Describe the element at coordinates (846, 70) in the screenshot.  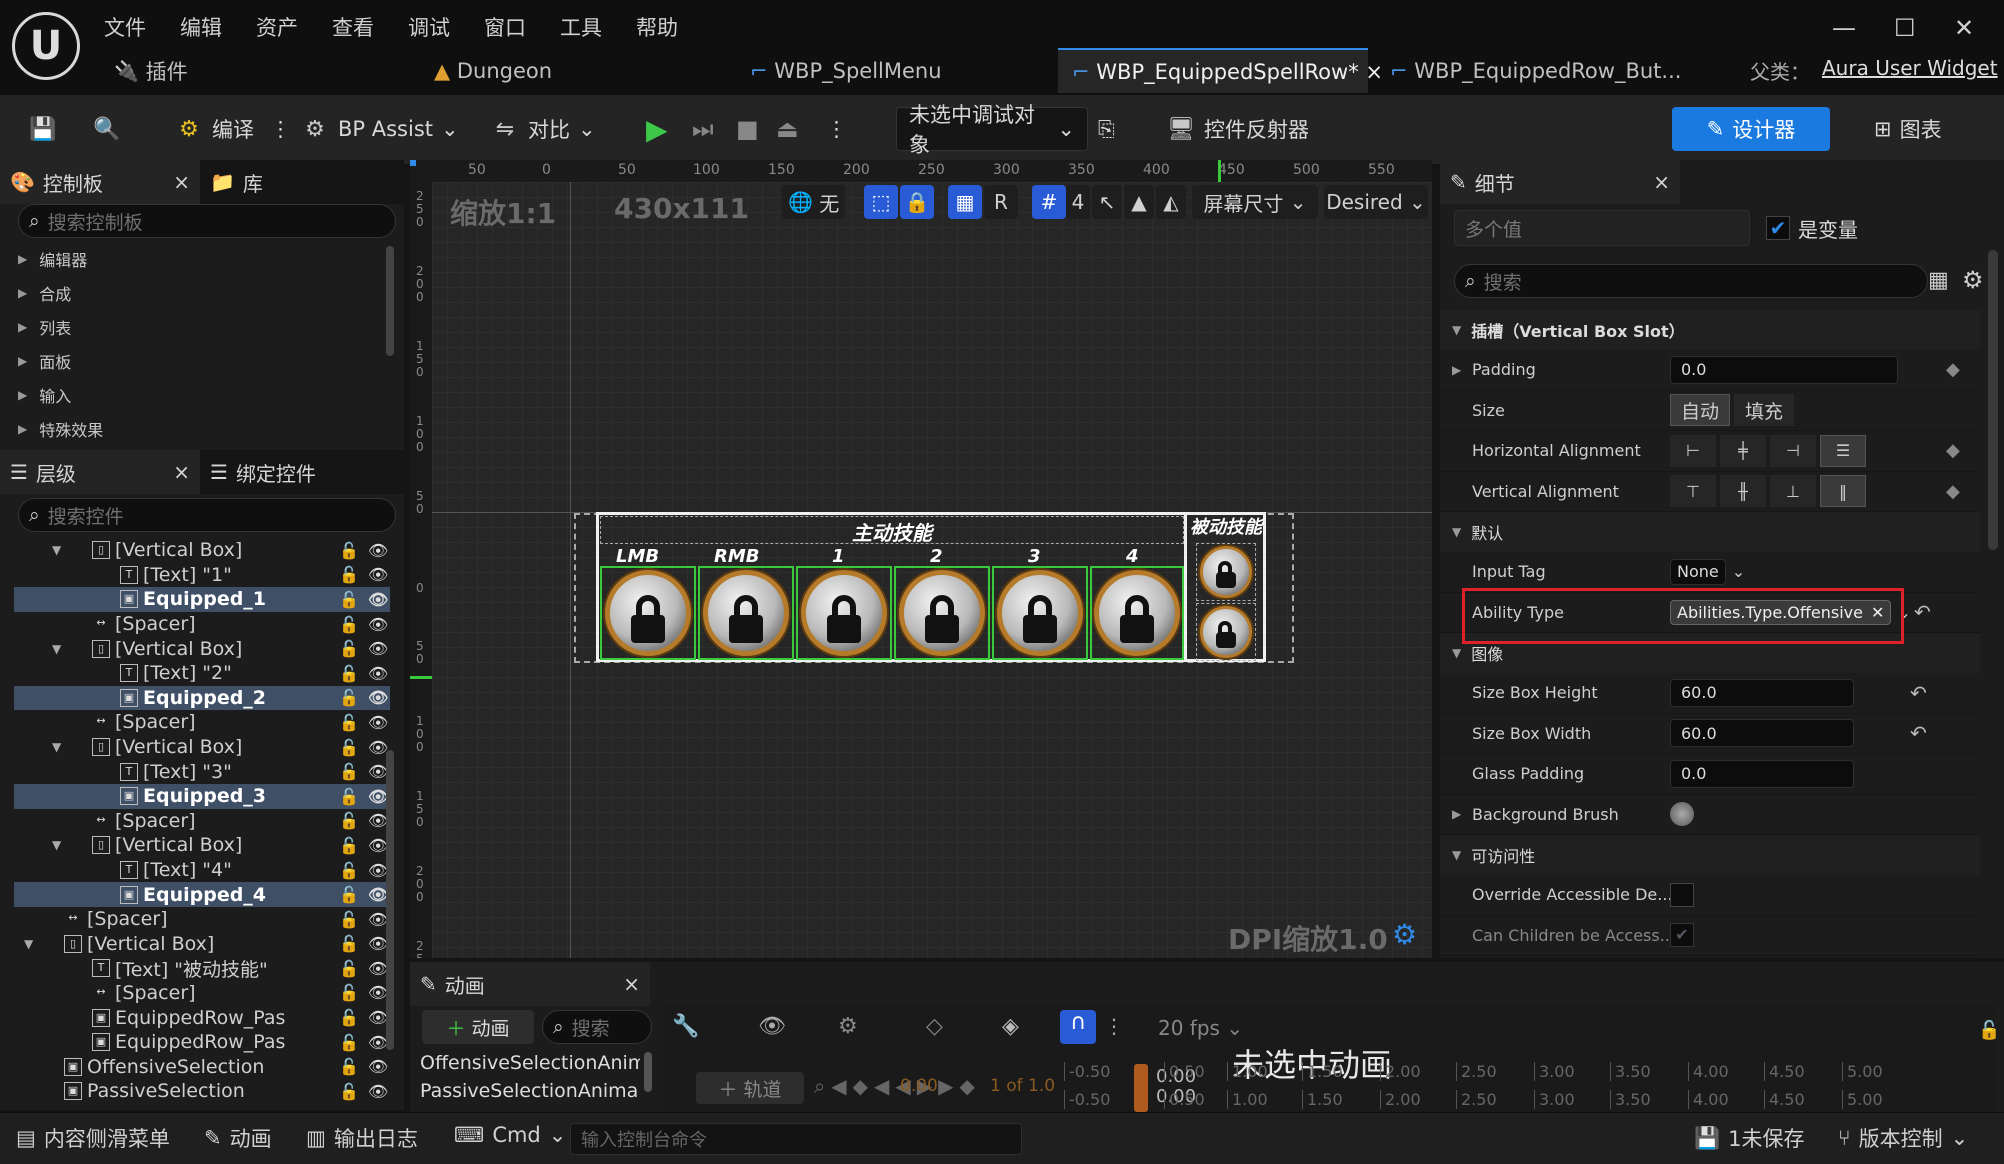
I see `tab-spellmenu: ⌐ WBP_SpellMenu` at that location.